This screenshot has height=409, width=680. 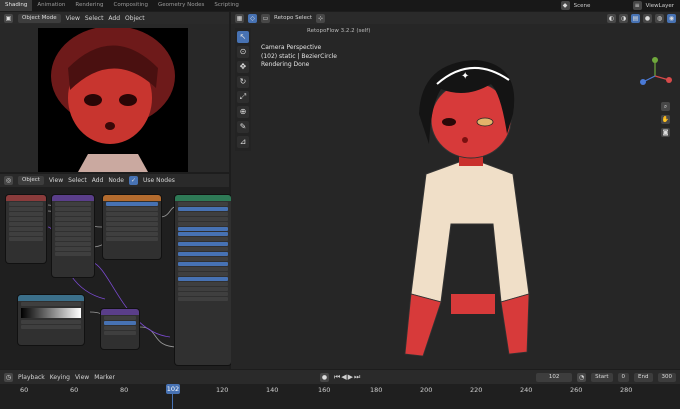 I want to click on render-preview, so click(x=113, y=100).